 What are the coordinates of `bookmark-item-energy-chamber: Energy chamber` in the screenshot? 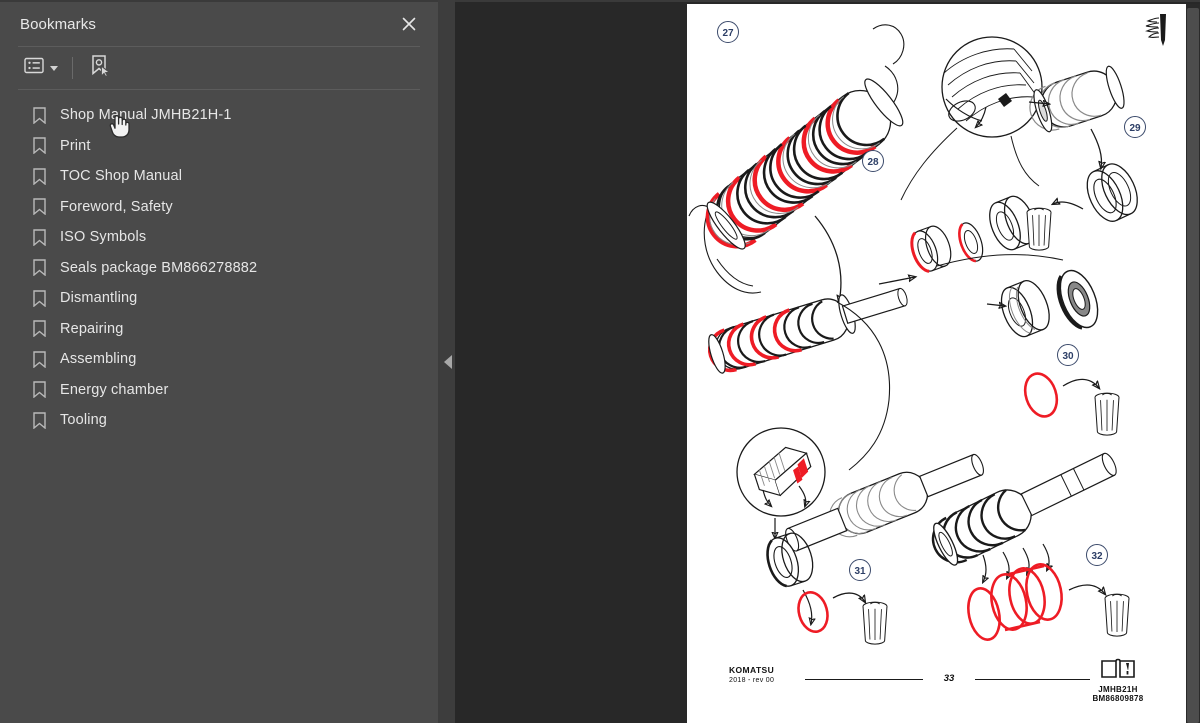 It's located at (219, 390).